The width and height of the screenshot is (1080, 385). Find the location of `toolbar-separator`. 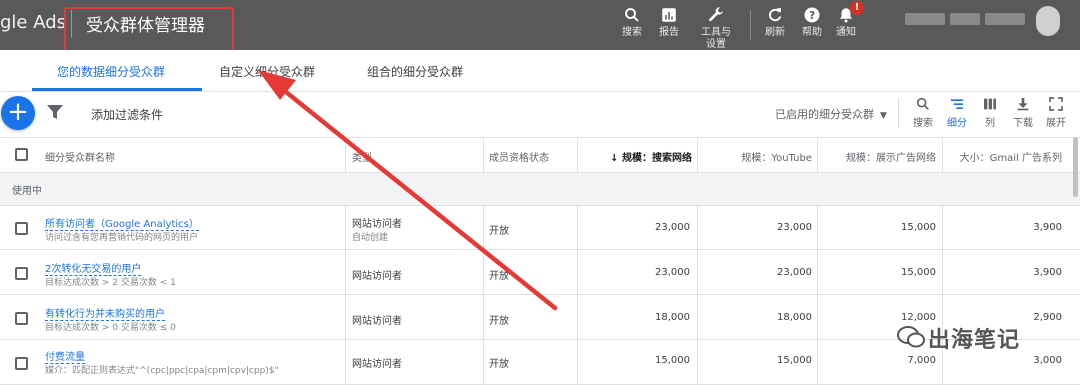

toolbar-separator is located at coordinates (898, 113).